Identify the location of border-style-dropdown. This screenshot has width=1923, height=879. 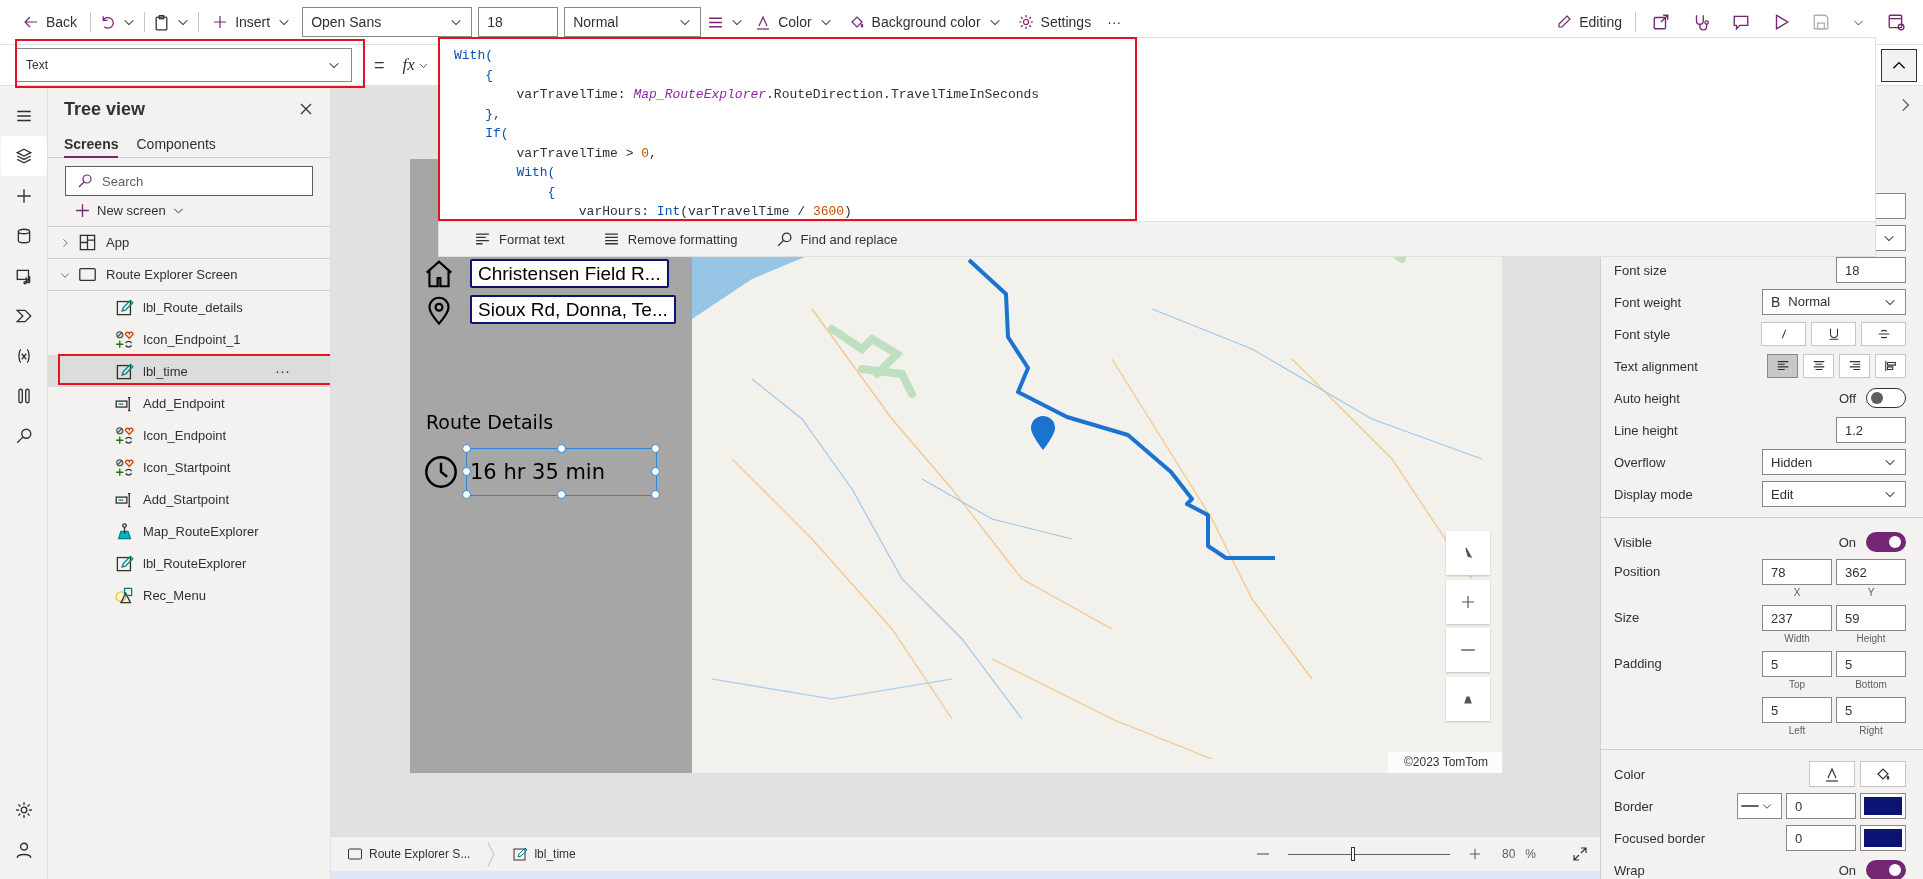
(1759, 806).